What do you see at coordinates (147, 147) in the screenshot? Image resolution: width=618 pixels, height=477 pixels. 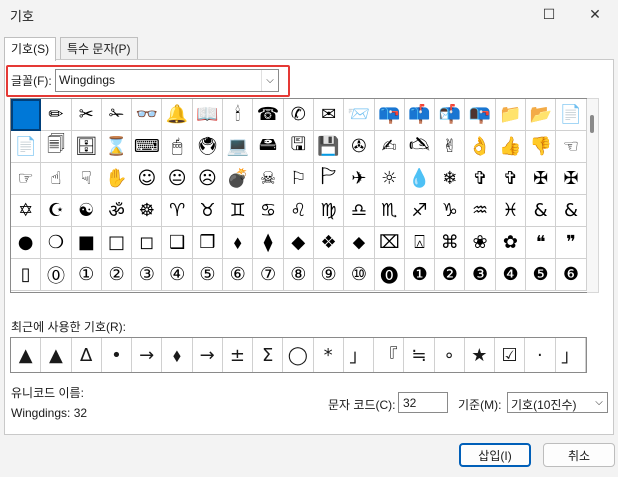 I see `symbol-cell: ⌨` at bounding box center [147, 147].